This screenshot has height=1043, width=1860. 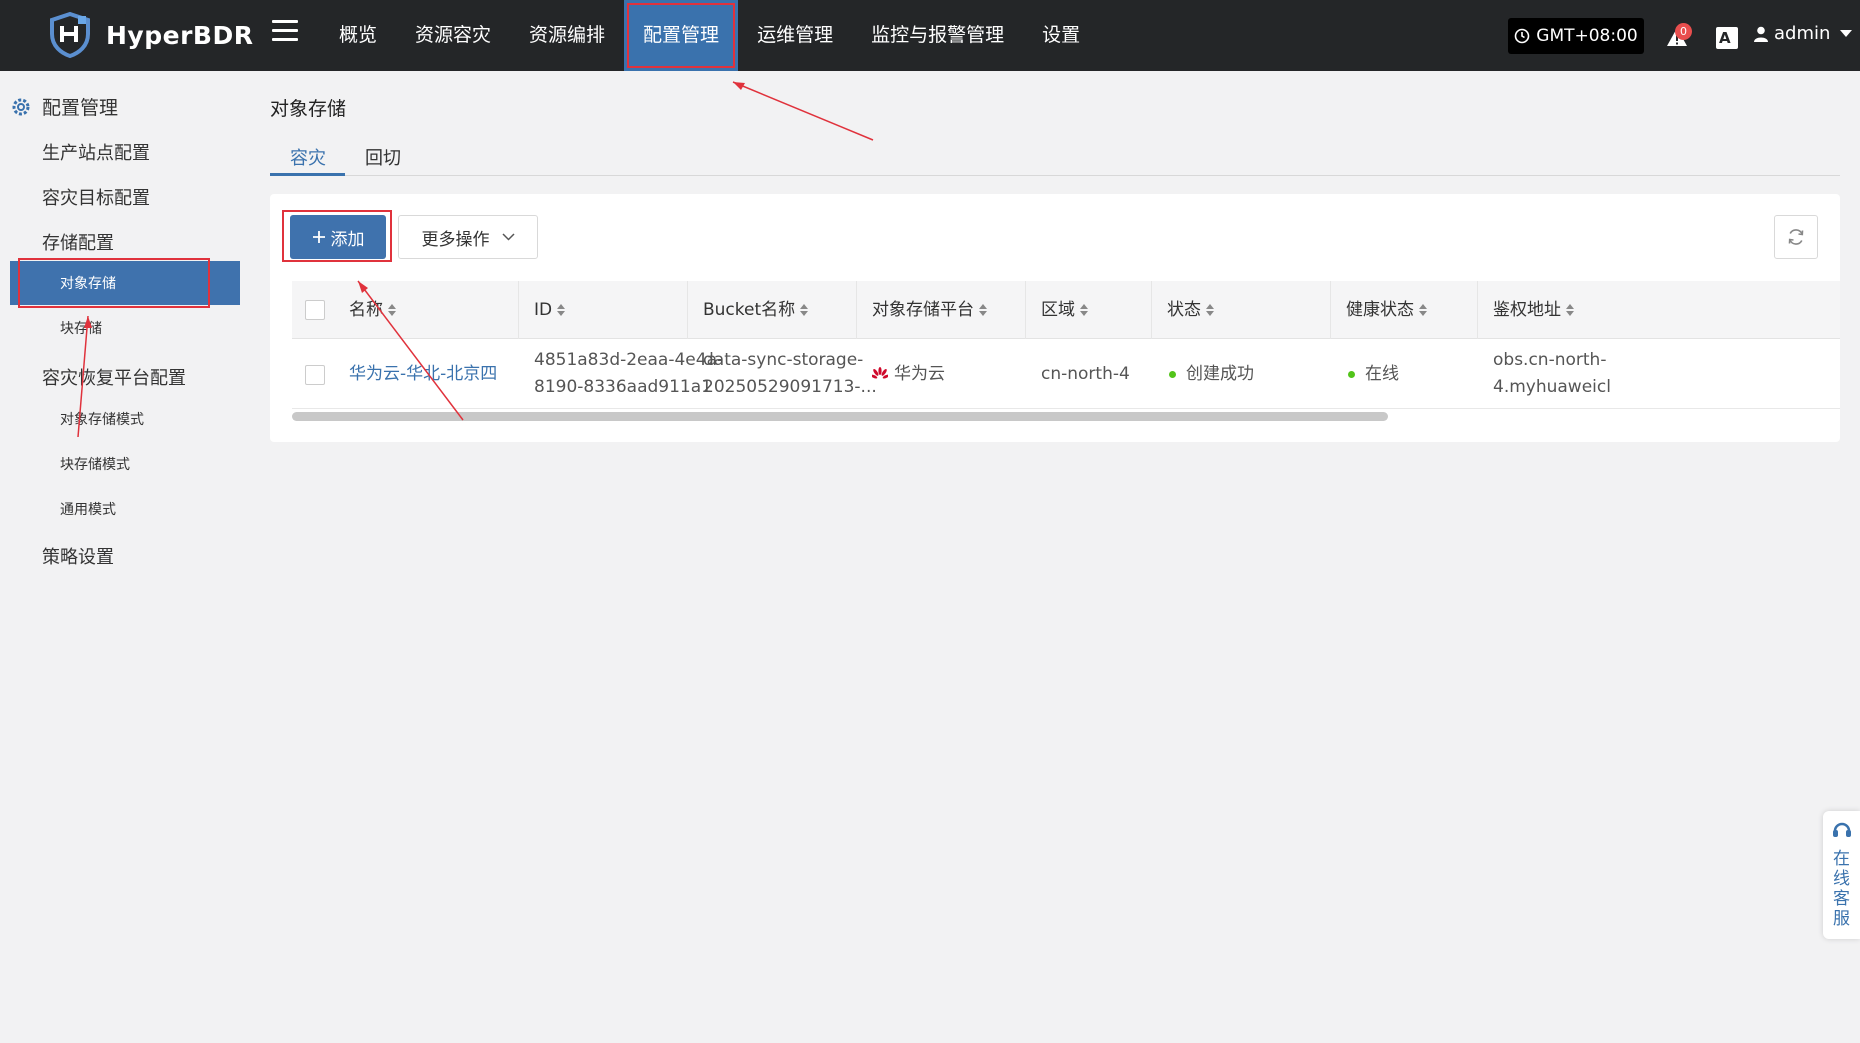 What do you see at coordinates (114, 283) in the screenshot?
I see `highlight-box-sidebar` at bounding box center [114, 283].